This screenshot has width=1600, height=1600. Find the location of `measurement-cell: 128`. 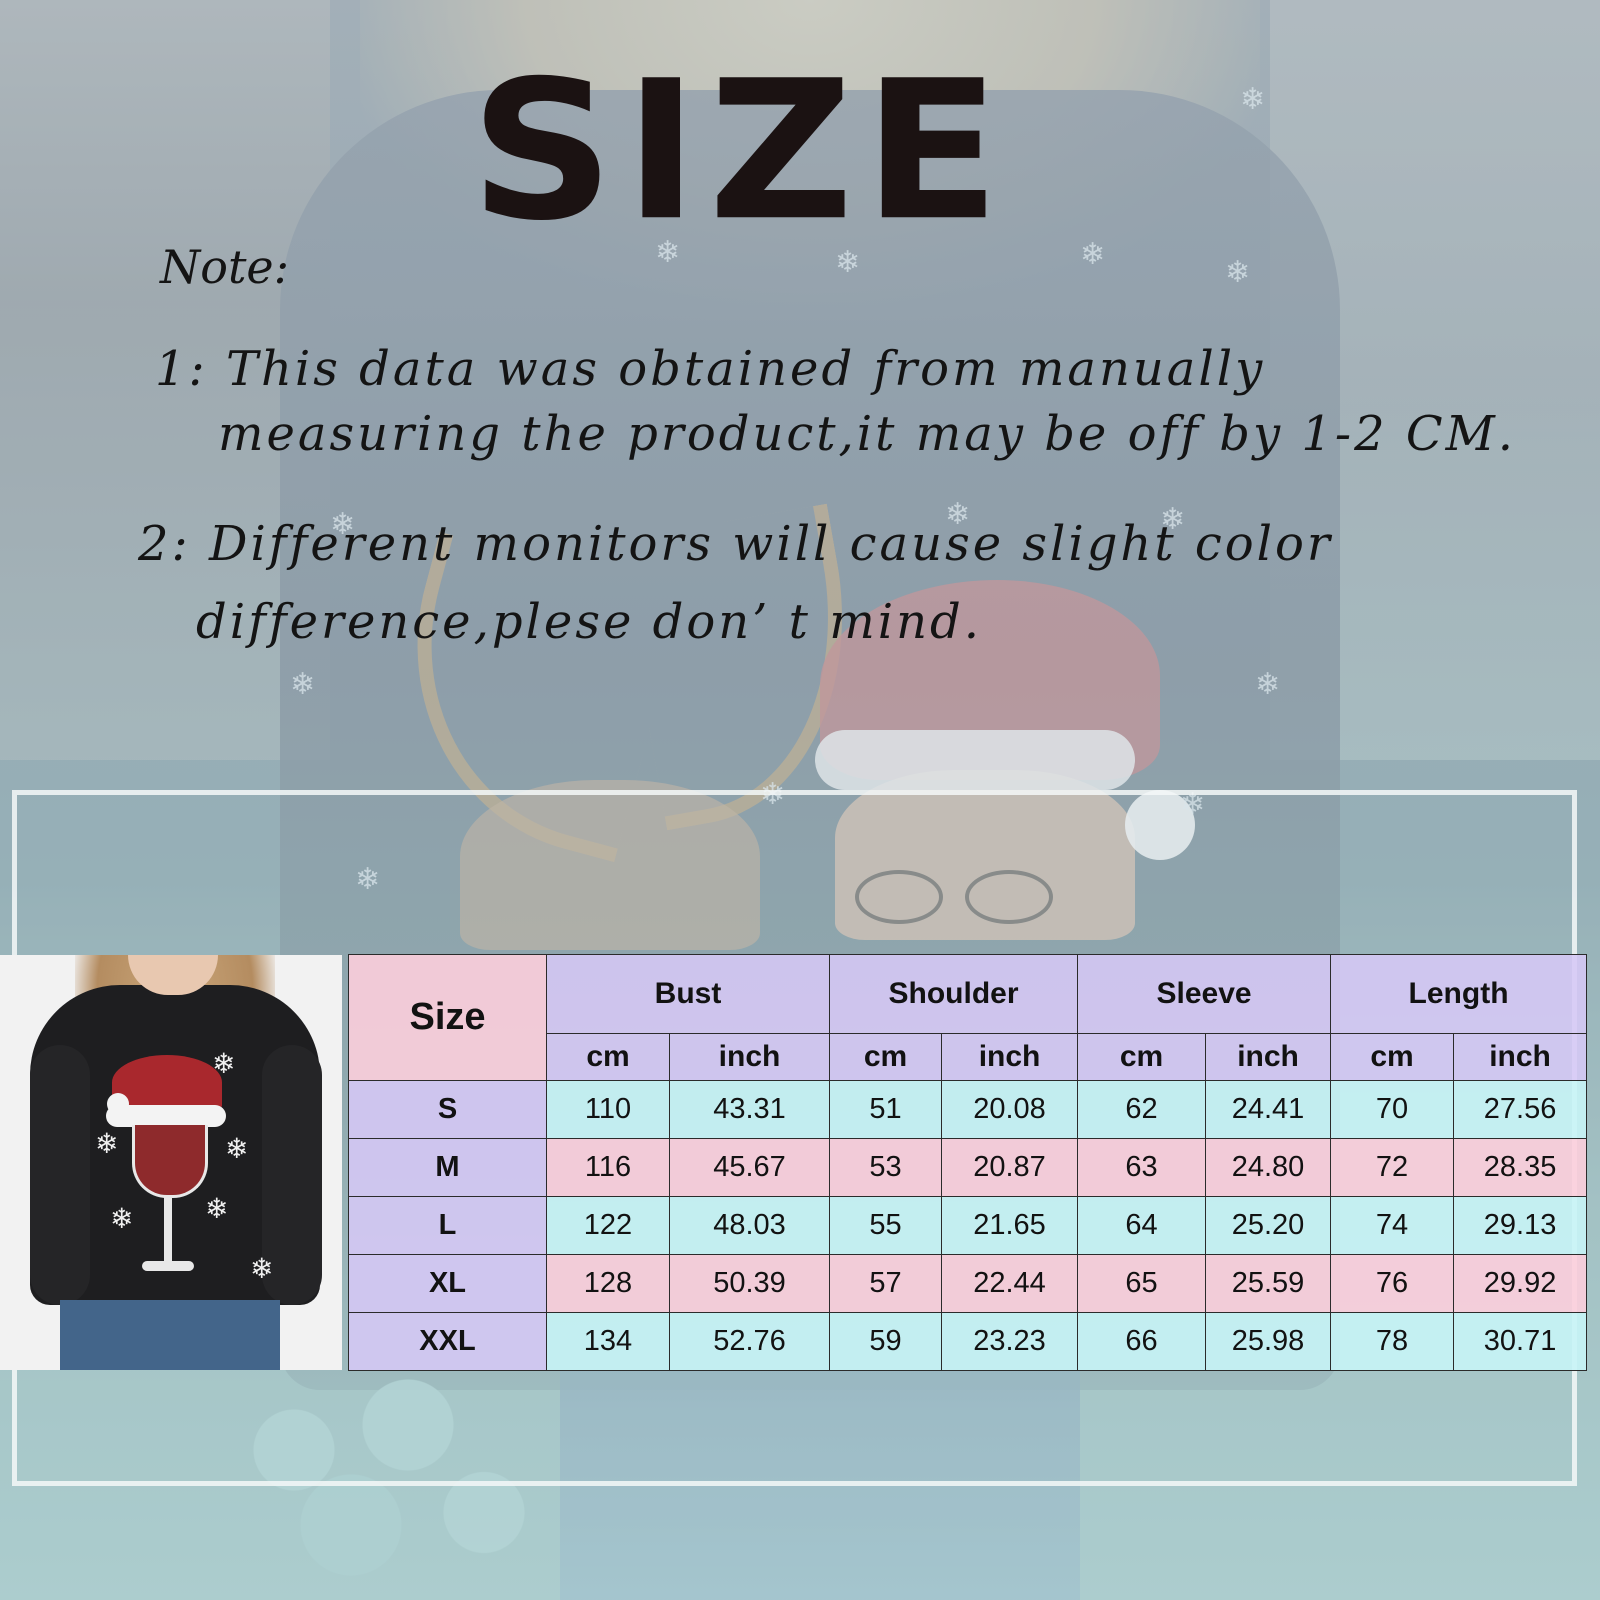

measurement-cell: 128 is located at coordinates (608, 1283).